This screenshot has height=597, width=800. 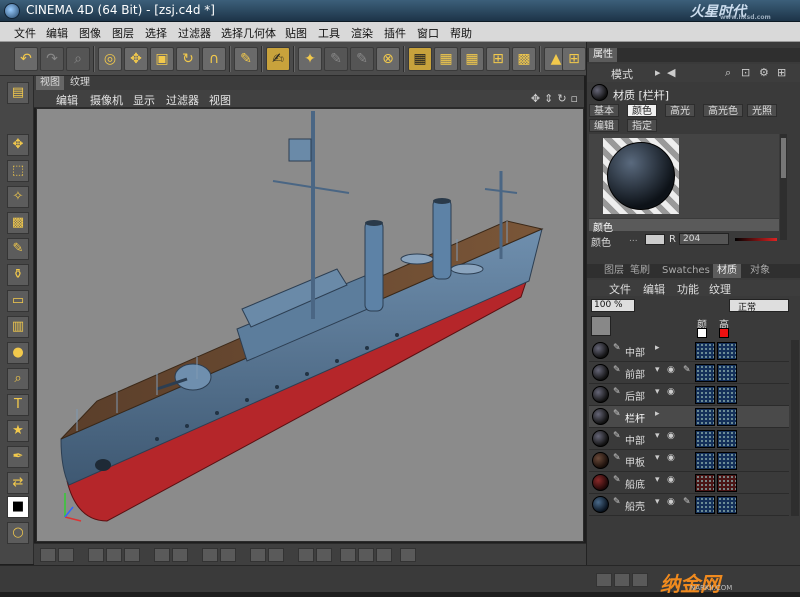 What do you see at coordinates (156, 33) in the screenshot?
I see `menu-select: 选择` at bounding box center [156, 33].